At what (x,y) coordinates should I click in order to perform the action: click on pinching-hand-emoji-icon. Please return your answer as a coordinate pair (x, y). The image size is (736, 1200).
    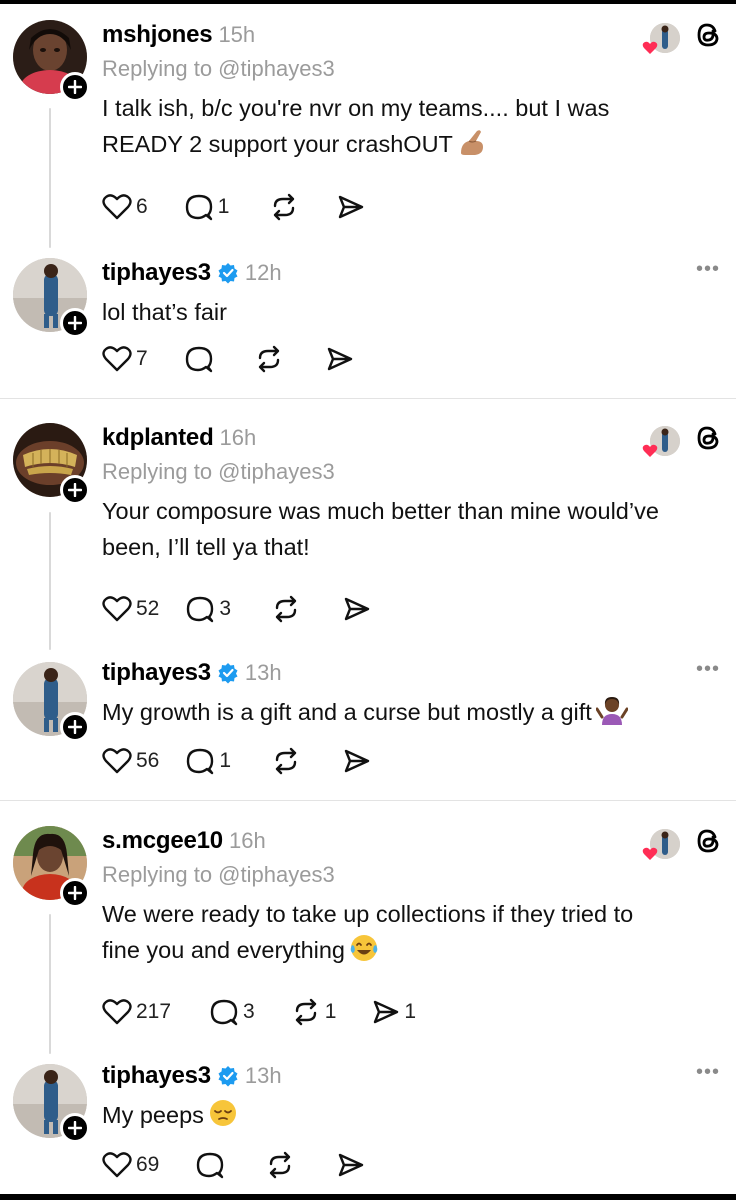
    Looking at the image, I should click on (472, 147).